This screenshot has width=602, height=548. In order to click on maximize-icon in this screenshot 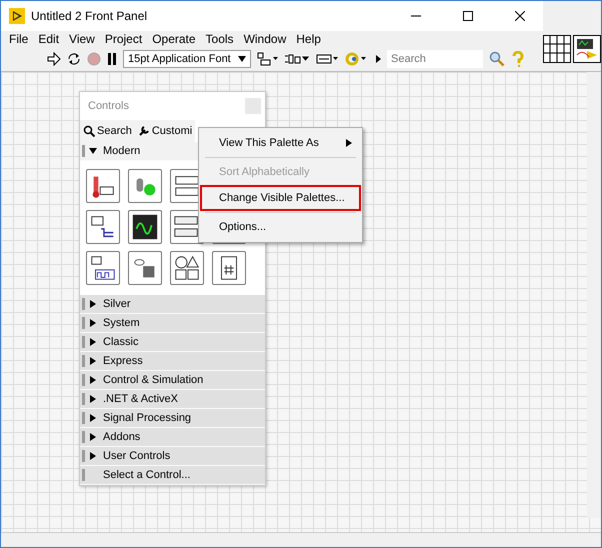, I will do `click(468, 16)`.